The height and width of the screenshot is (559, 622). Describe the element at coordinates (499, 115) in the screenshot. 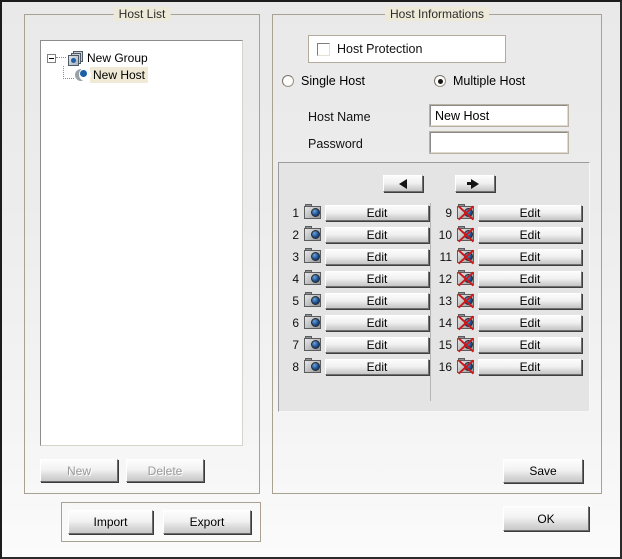

I see `host-name-input: New Host` at that location.